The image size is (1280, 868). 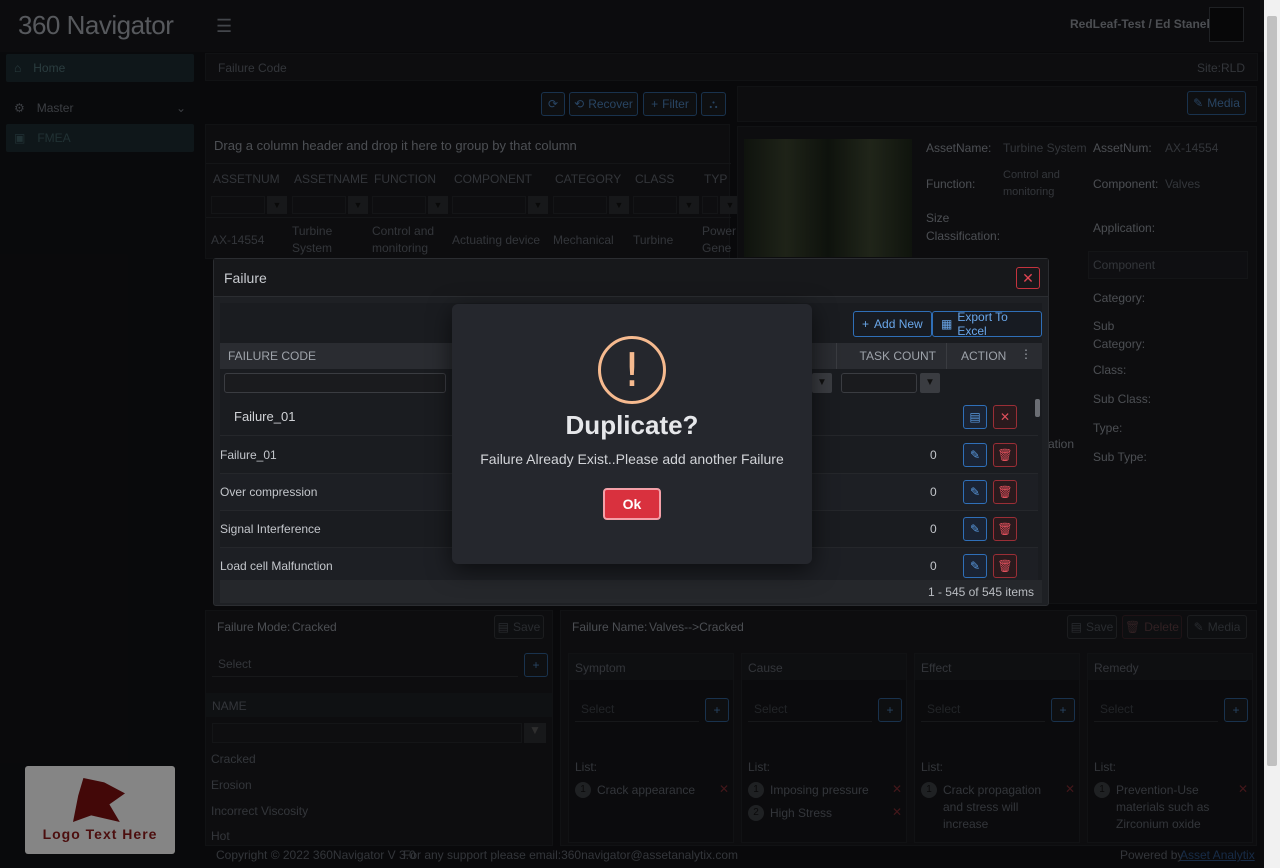 I want to click on failure-code-cell: Load cell Malfunction, so click(x=276, y=566).